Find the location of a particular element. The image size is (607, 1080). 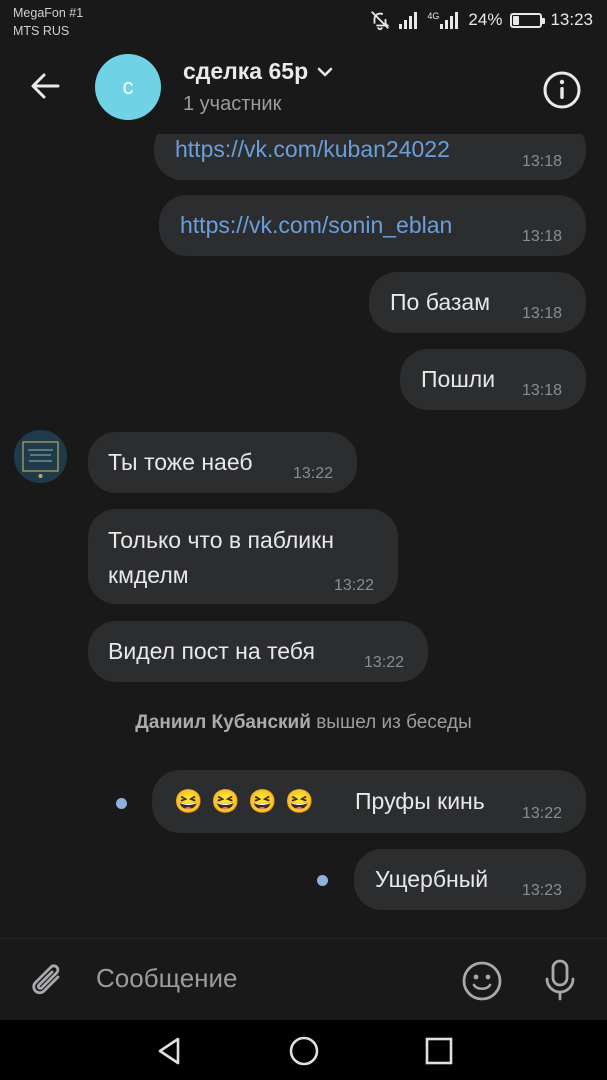

message-link: https://vk.com/sonin_eblan is located at coordinates (316, 225).